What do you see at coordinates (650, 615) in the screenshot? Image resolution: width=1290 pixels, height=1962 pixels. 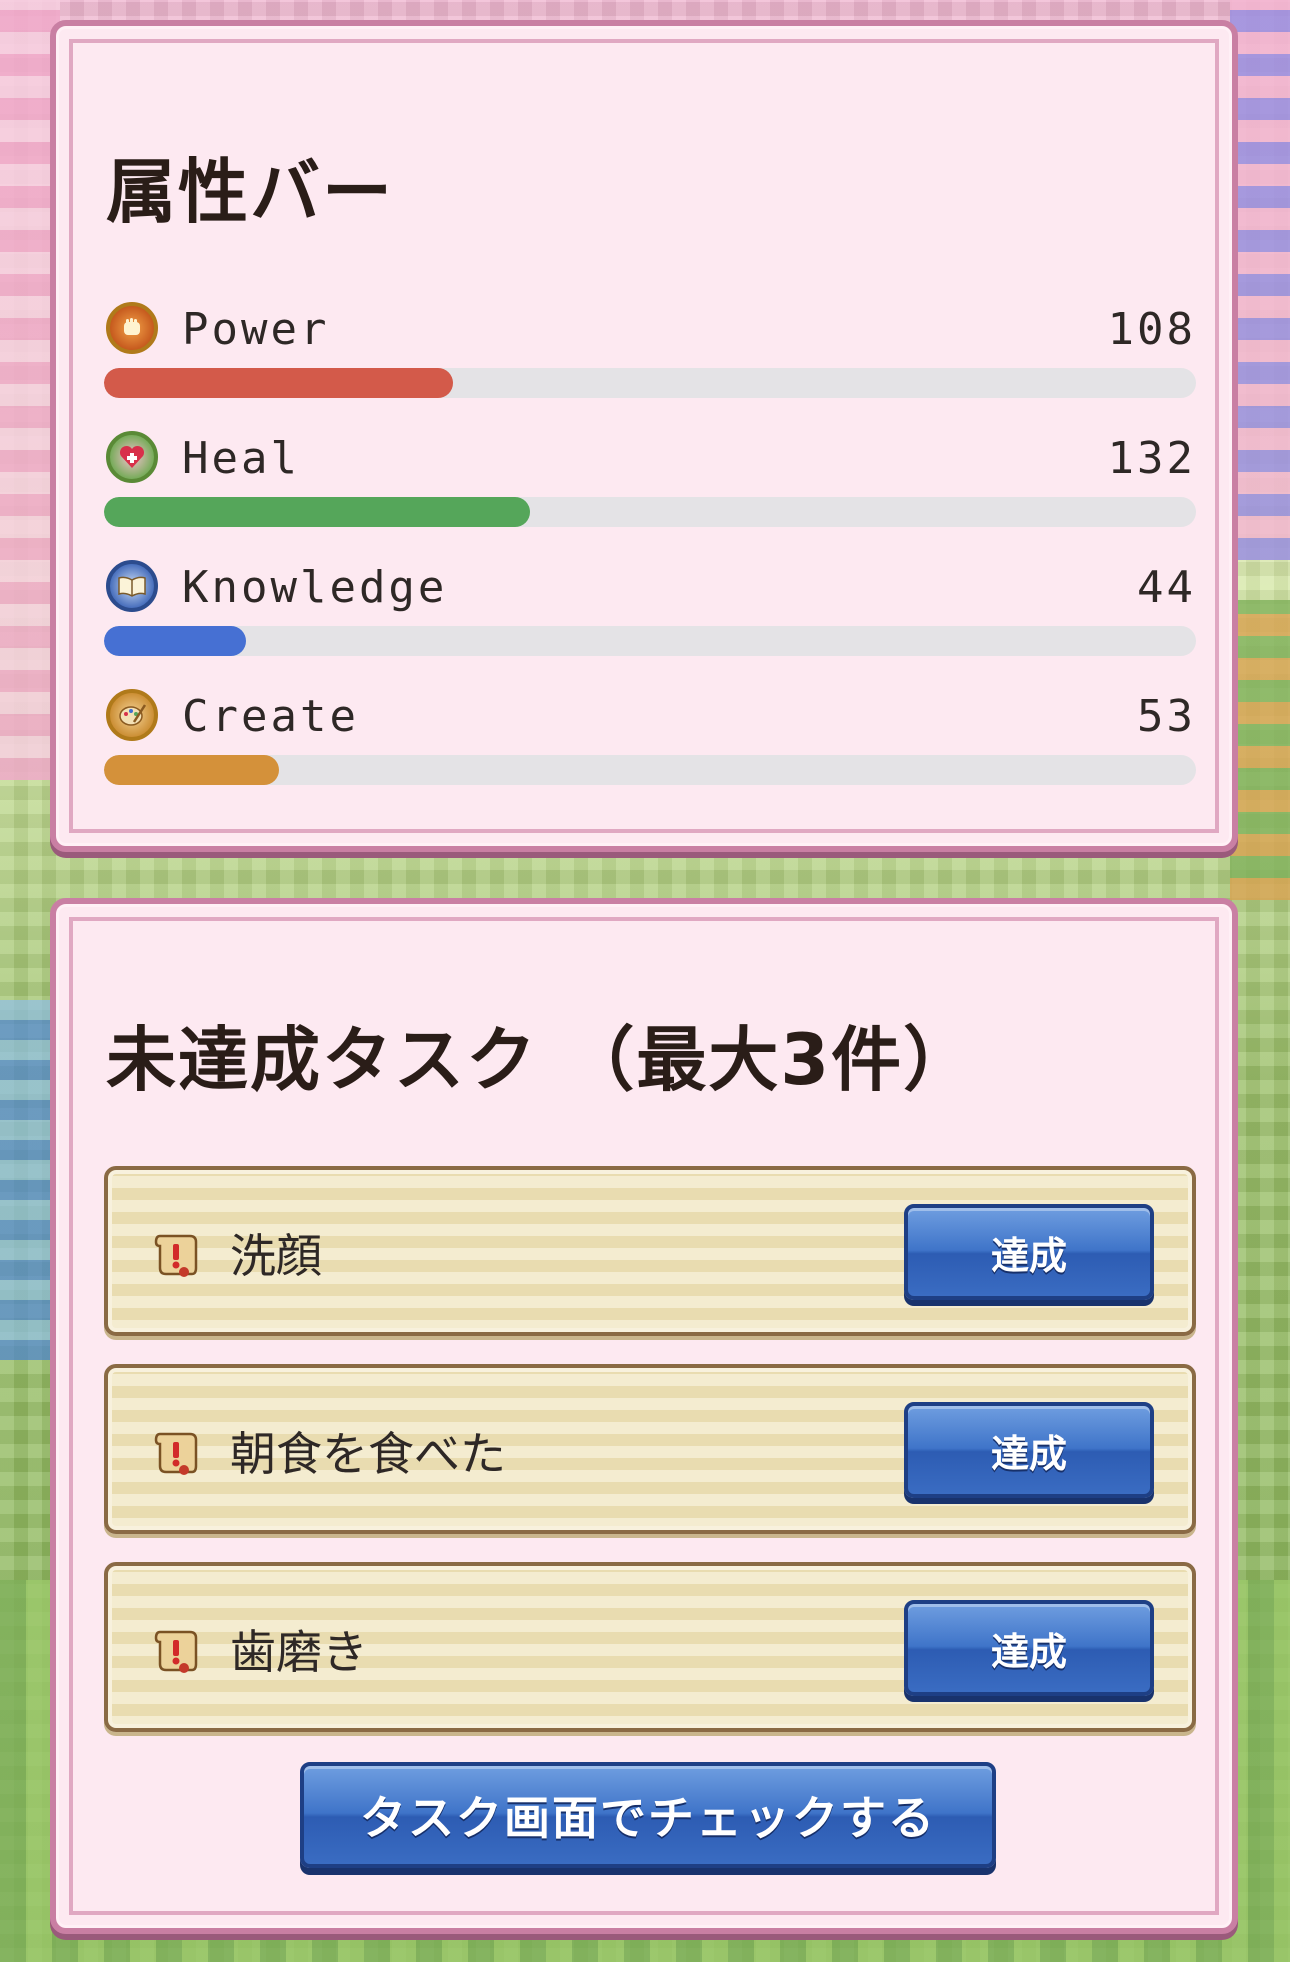 I see `stat-knowledge: Knowledge 44` at bounding box center [650, 615].